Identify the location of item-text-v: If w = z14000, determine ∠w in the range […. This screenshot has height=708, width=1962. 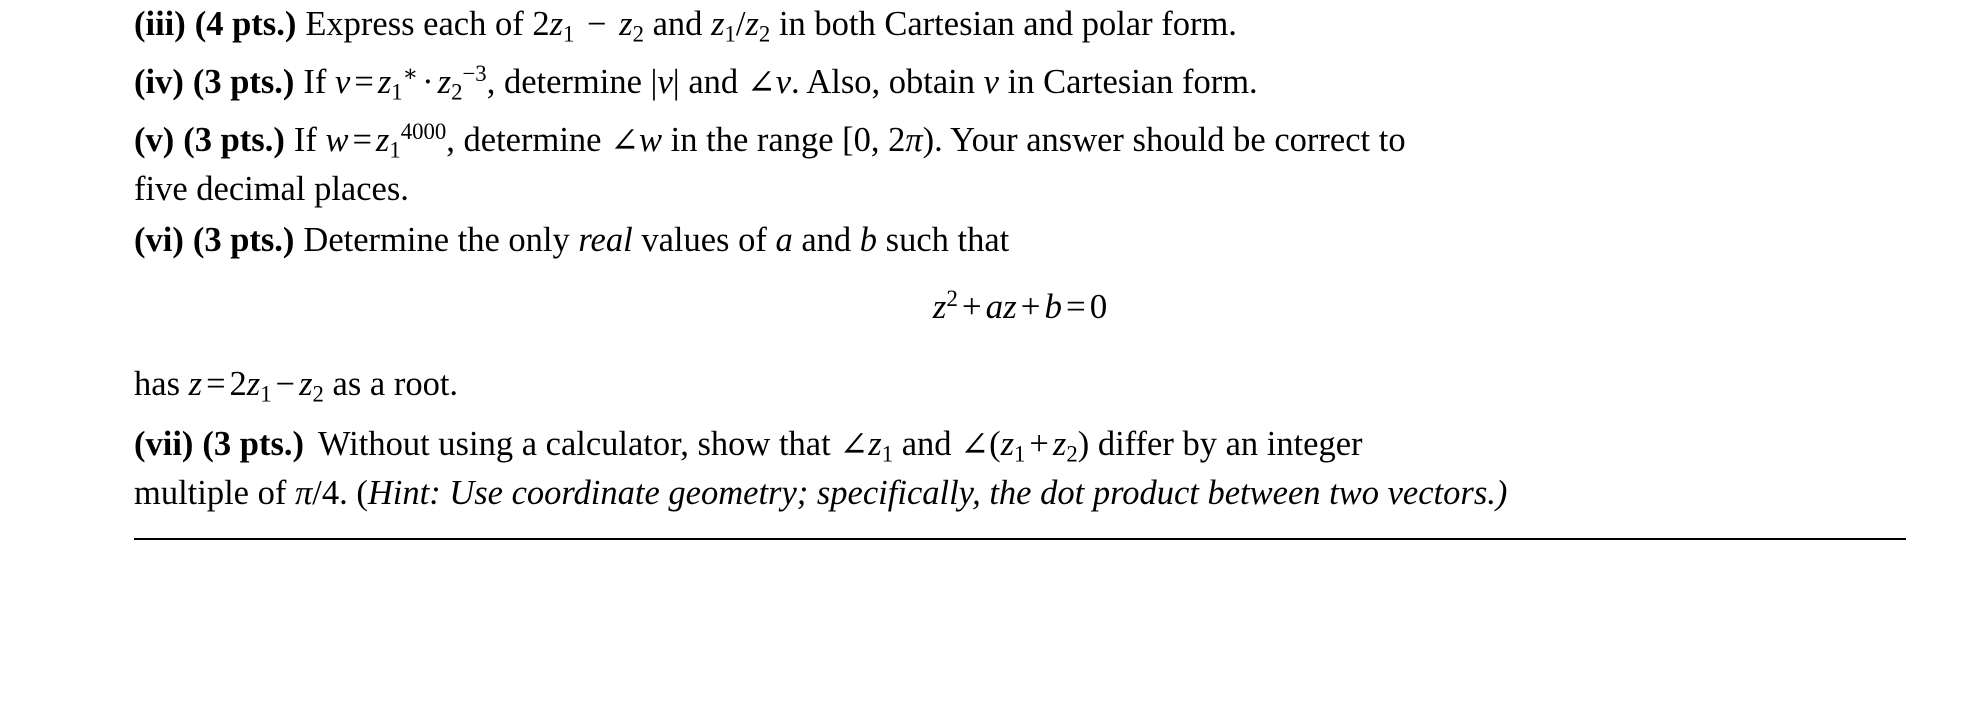
(849, 141).